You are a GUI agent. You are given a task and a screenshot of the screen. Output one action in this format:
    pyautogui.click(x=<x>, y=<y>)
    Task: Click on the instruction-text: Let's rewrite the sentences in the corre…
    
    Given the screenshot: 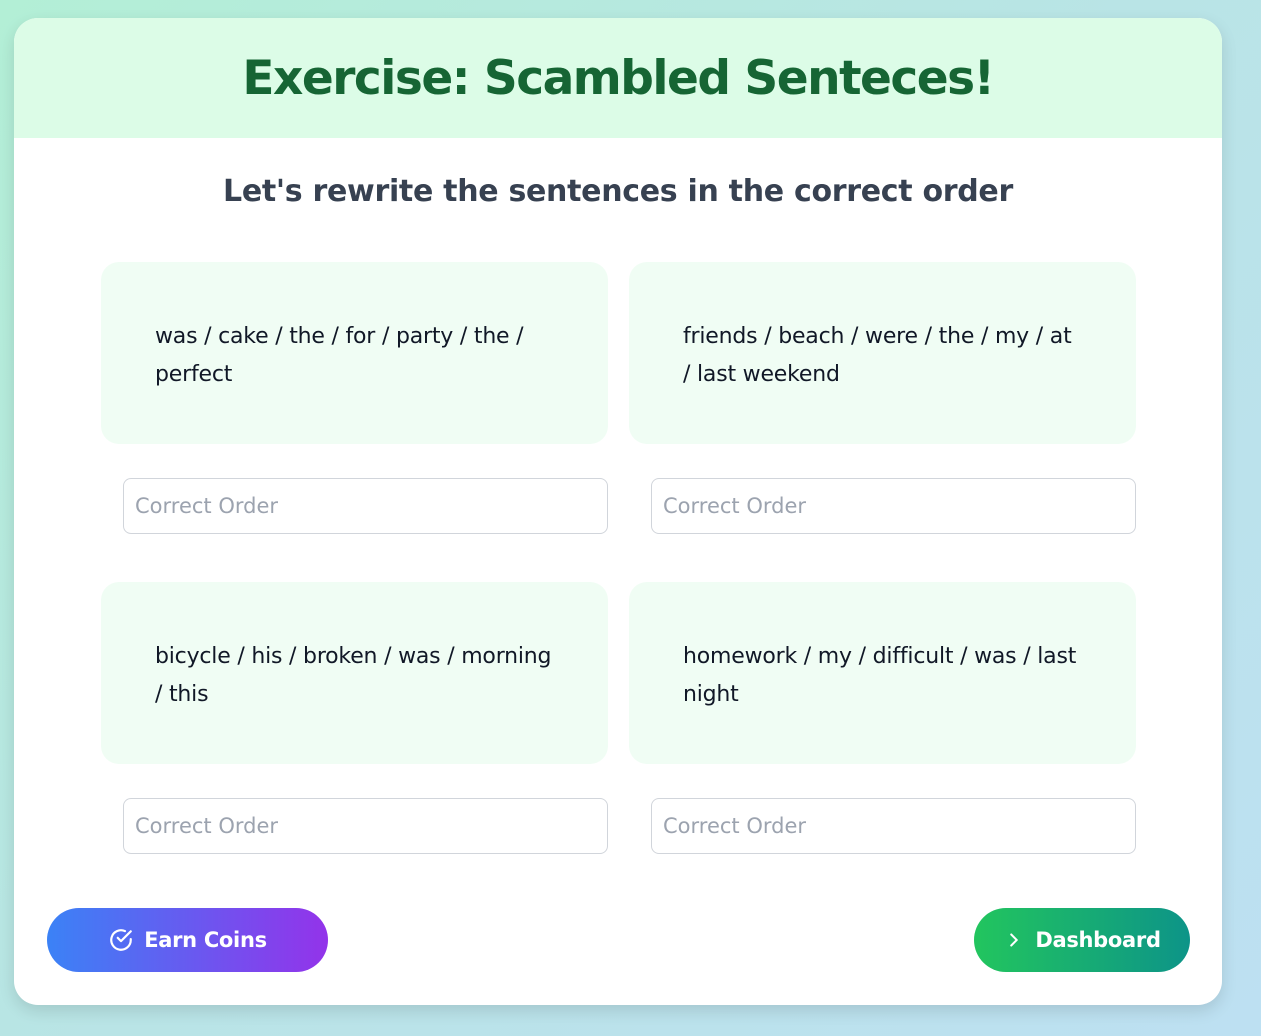 What is the action you would take?
    pyautogui.click(x=618, y=191)
    